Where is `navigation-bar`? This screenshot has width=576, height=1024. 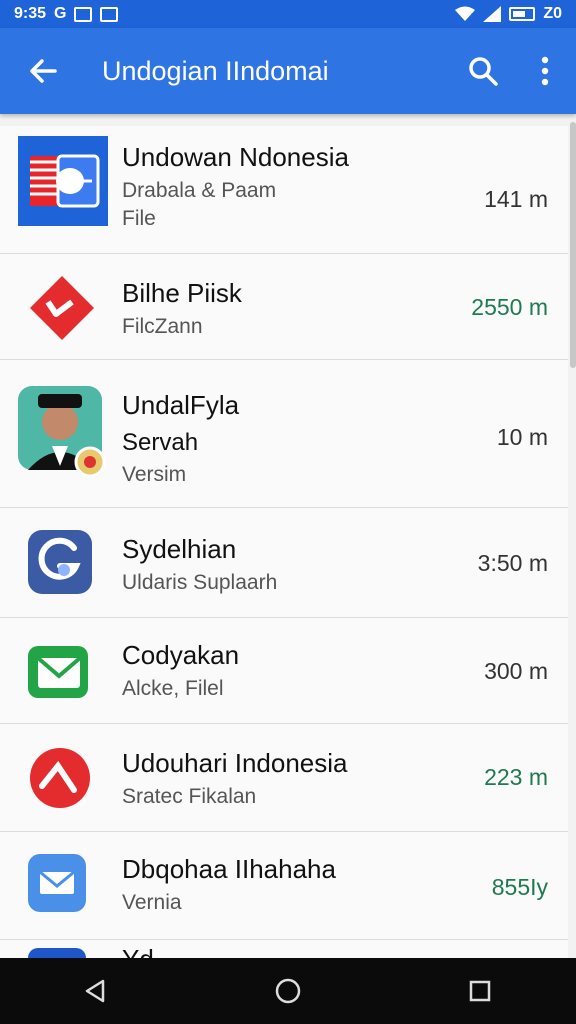 navigation-bar is located at coordinates (288, 991).